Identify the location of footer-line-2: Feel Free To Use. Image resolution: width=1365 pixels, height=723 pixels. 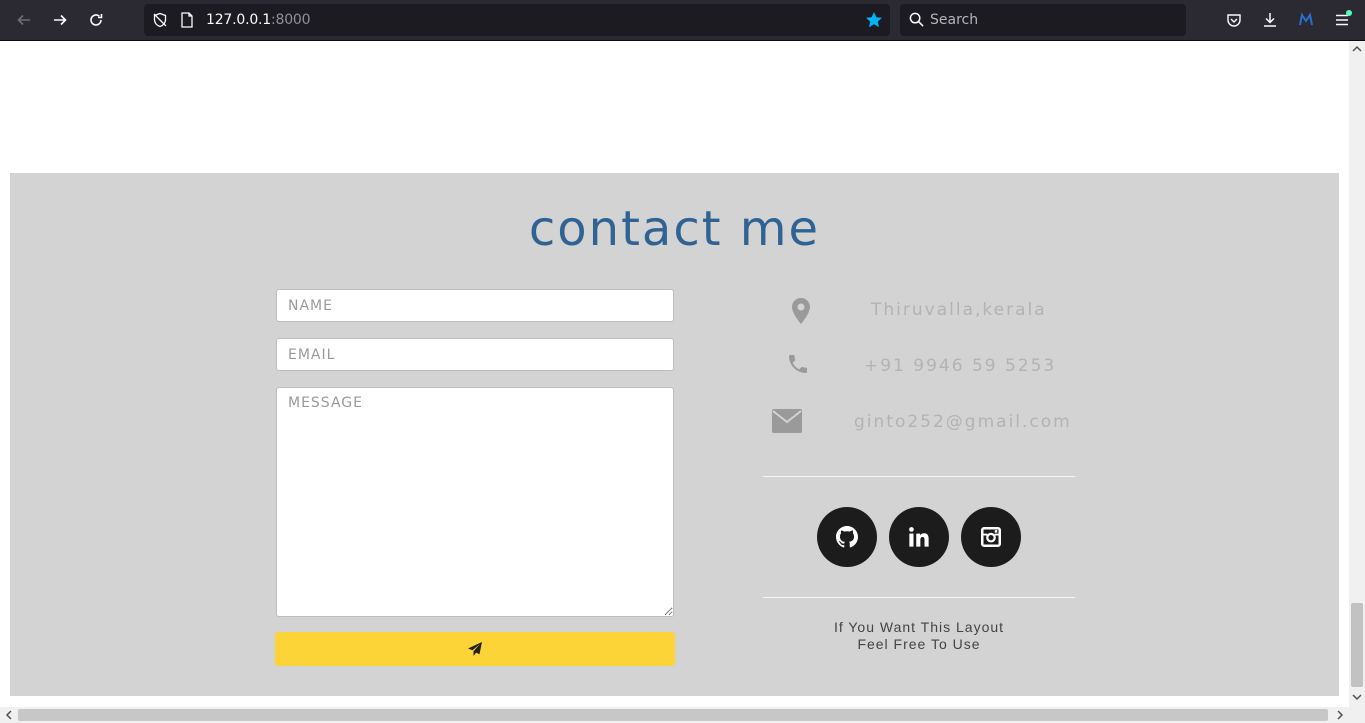
(919, 644).